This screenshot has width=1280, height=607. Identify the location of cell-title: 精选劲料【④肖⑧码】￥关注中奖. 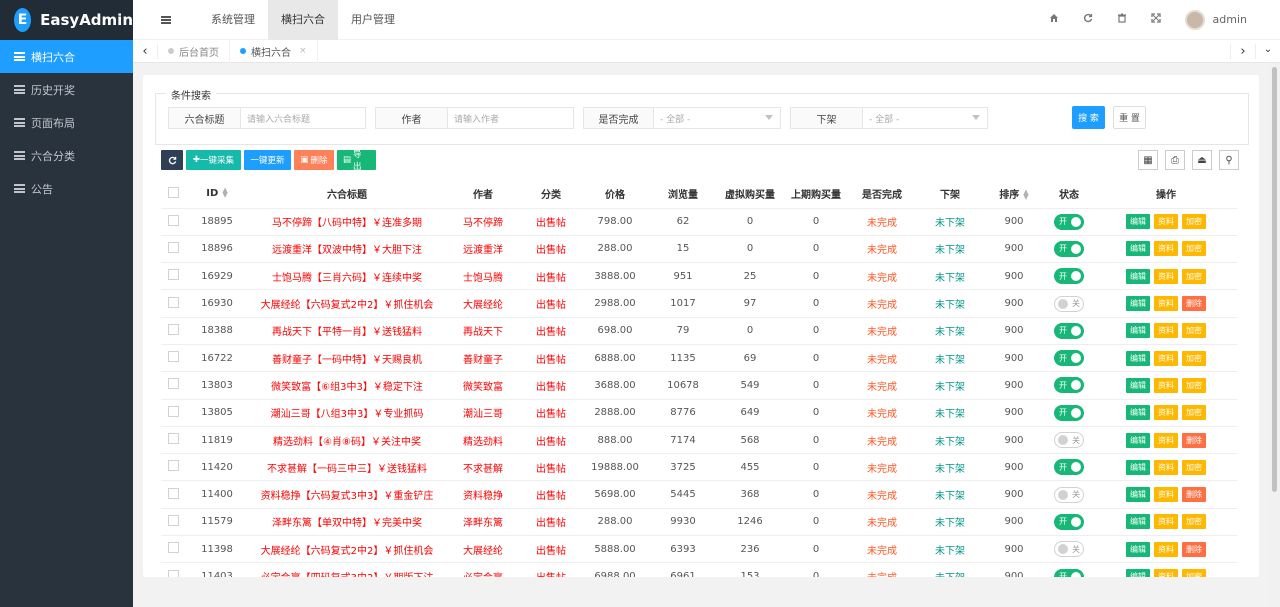
(347, 440).